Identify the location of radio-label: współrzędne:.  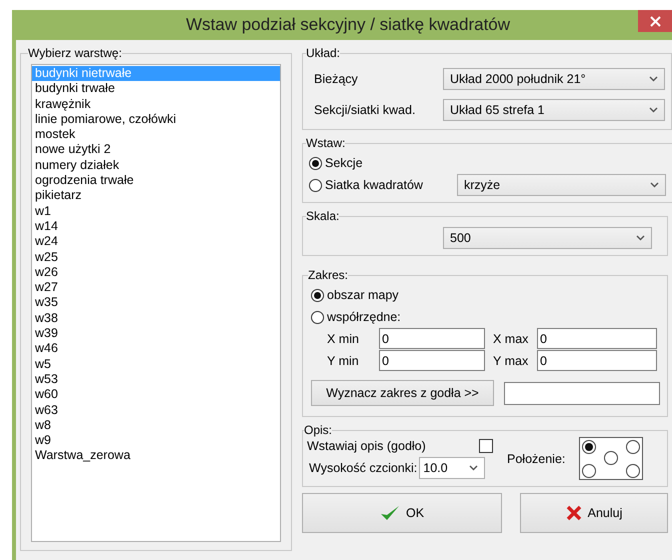
(364, 317).